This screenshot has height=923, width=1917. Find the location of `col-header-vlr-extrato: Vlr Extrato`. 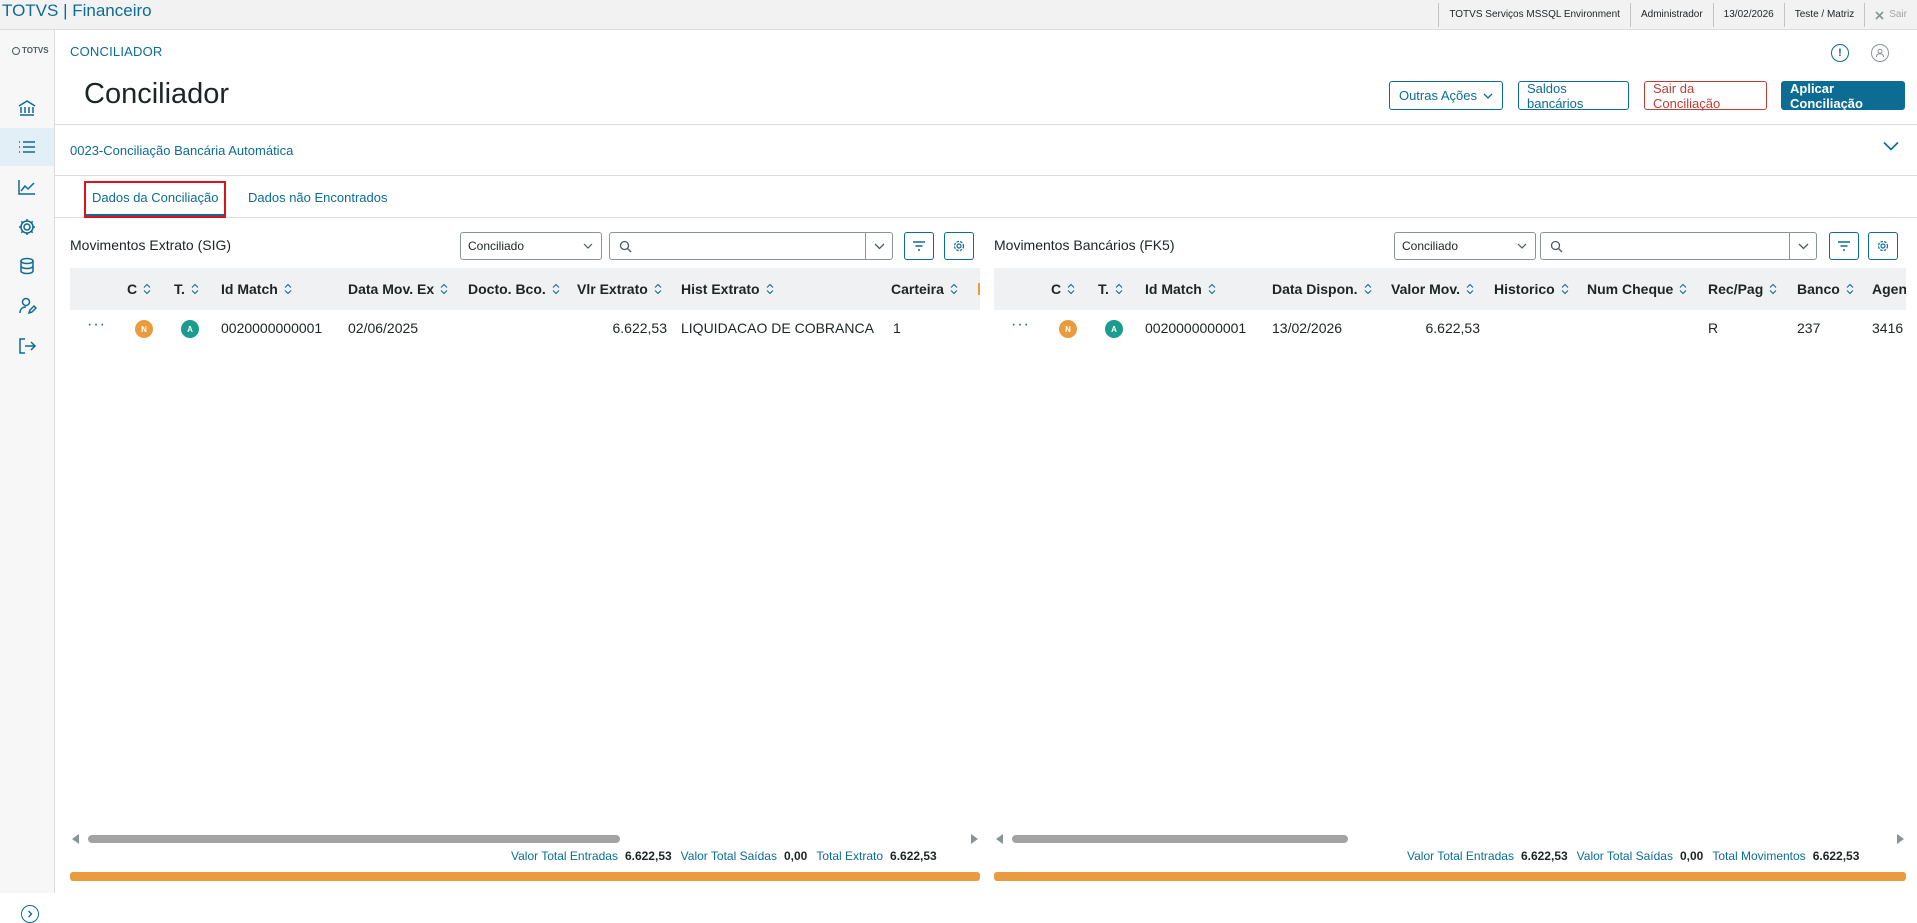

col-header-vlr-extrato: Vlr Extrato is located at coordinates (619, 289).